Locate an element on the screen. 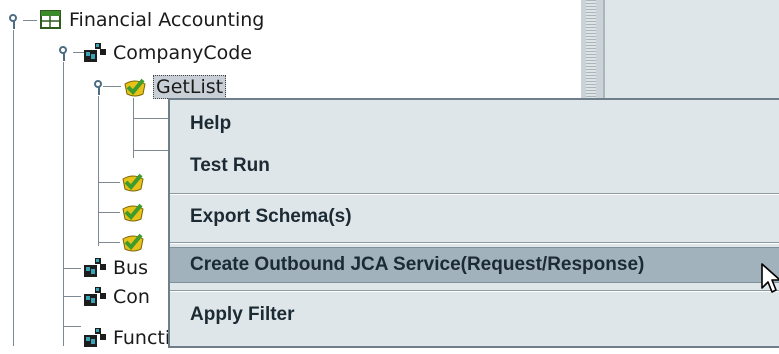 This screenshot has width=779, height=354. menu-item-test-run: Test Run is located at coordinates (474, 166).